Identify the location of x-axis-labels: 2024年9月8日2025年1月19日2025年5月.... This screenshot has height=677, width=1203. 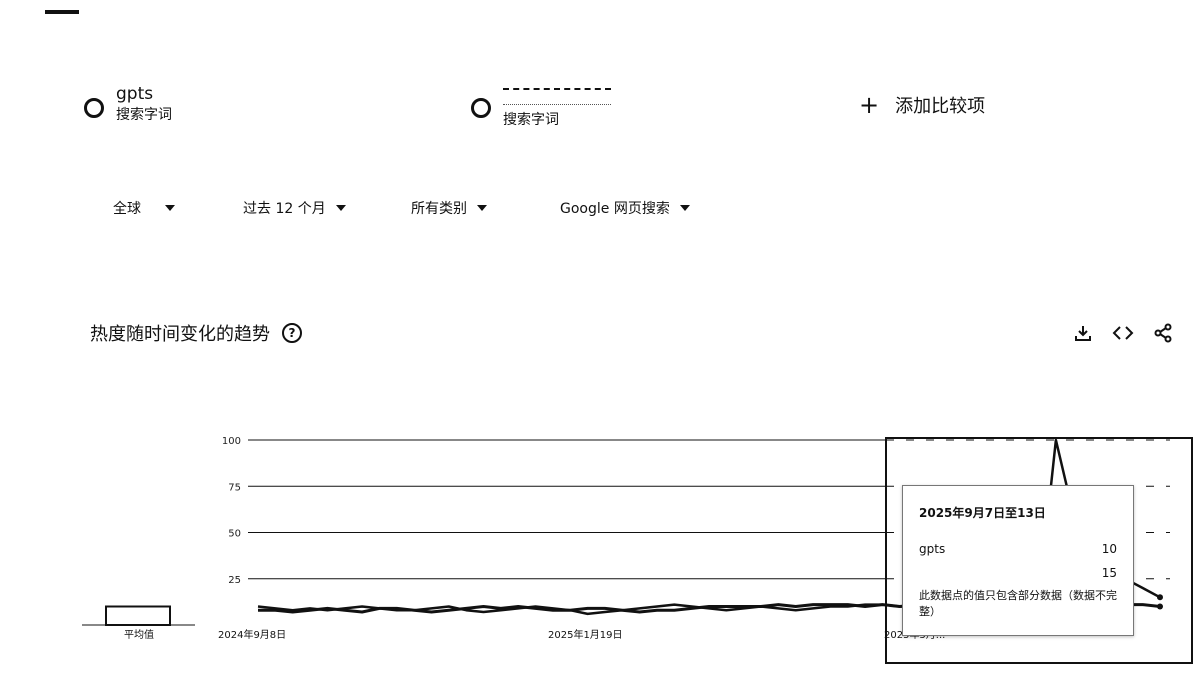
(581, 634).